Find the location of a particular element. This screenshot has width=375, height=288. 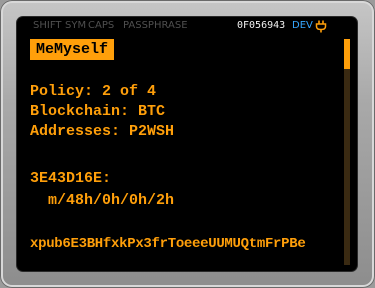

sym-indicator: SYM is located at coordinates (76, 25).